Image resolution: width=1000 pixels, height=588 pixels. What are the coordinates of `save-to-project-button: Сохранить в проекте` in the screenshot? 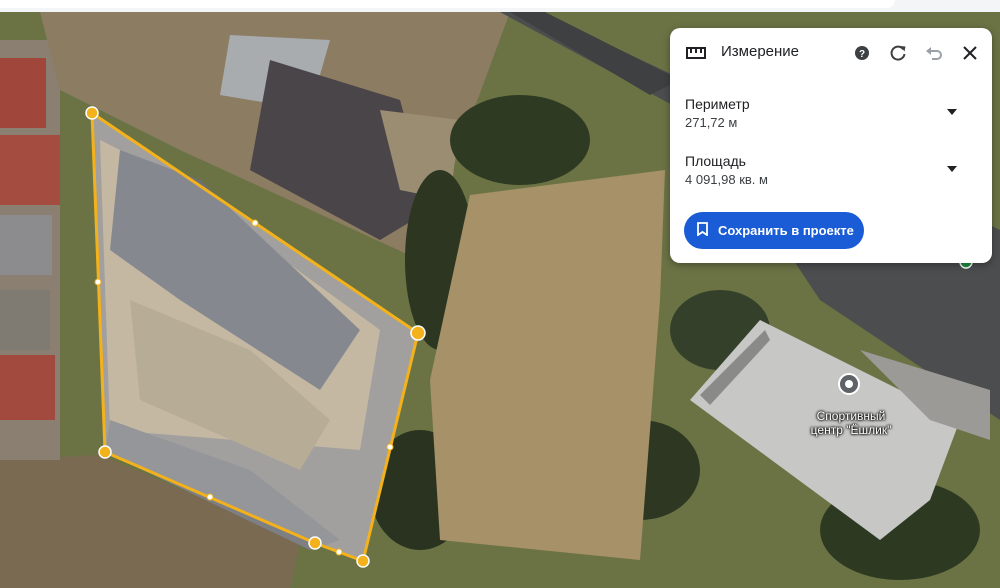 It's located at (774, 230).